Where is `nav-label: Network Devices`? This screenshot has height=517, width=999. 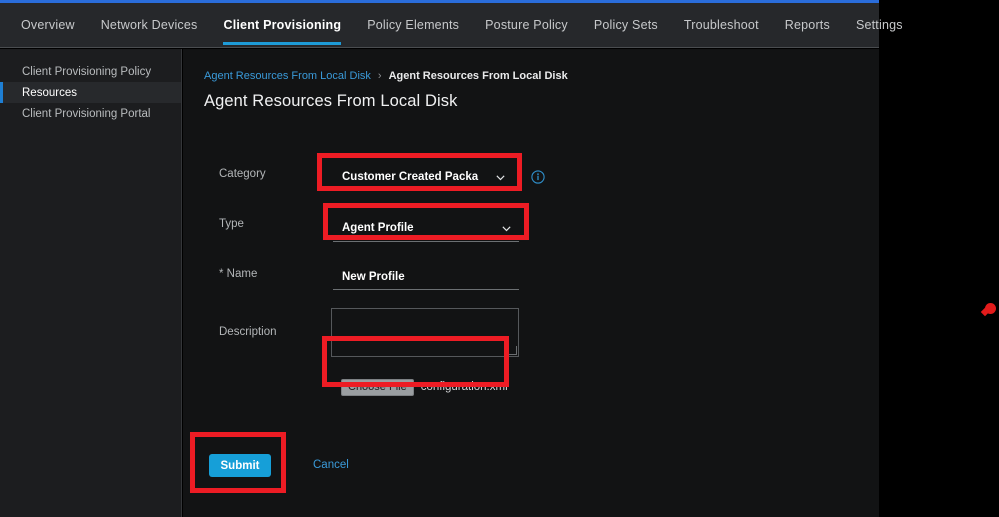 nav-label: Network Devices is located at coordinates (149, 25).